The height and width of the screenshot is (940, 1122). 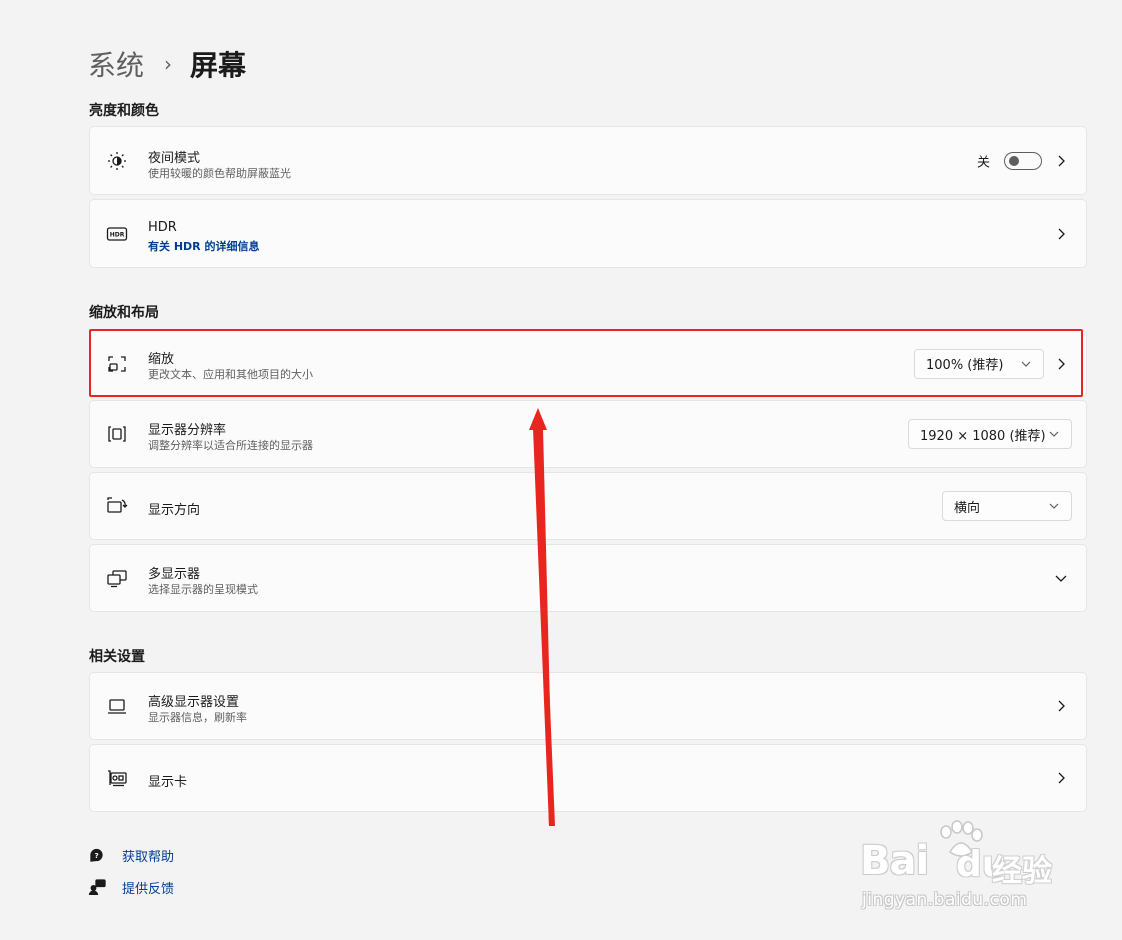 What do you see at coordinates (965, 365) in the screenshot?
I see `scale-dropdown-value: 100% (推荐)` at bounding box center [965, 365].